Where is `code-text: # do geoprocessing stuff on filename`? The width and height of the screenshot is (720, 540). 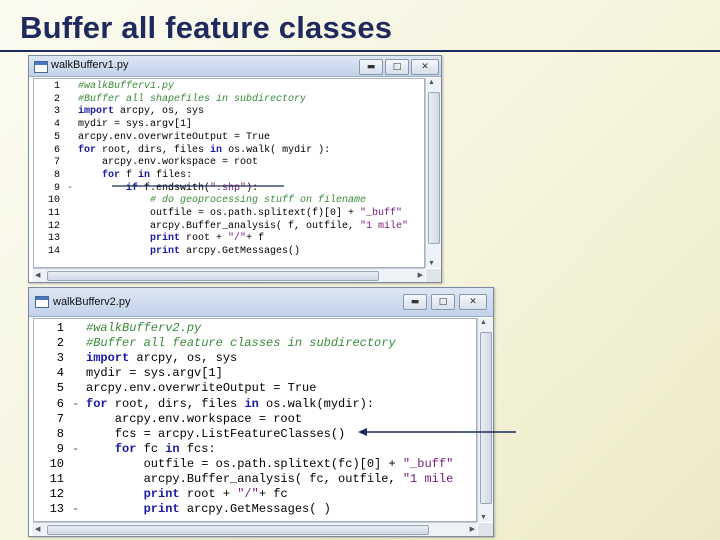 code-text: # do geoprocessing stuff on filename is located at coordinates (222, 201).